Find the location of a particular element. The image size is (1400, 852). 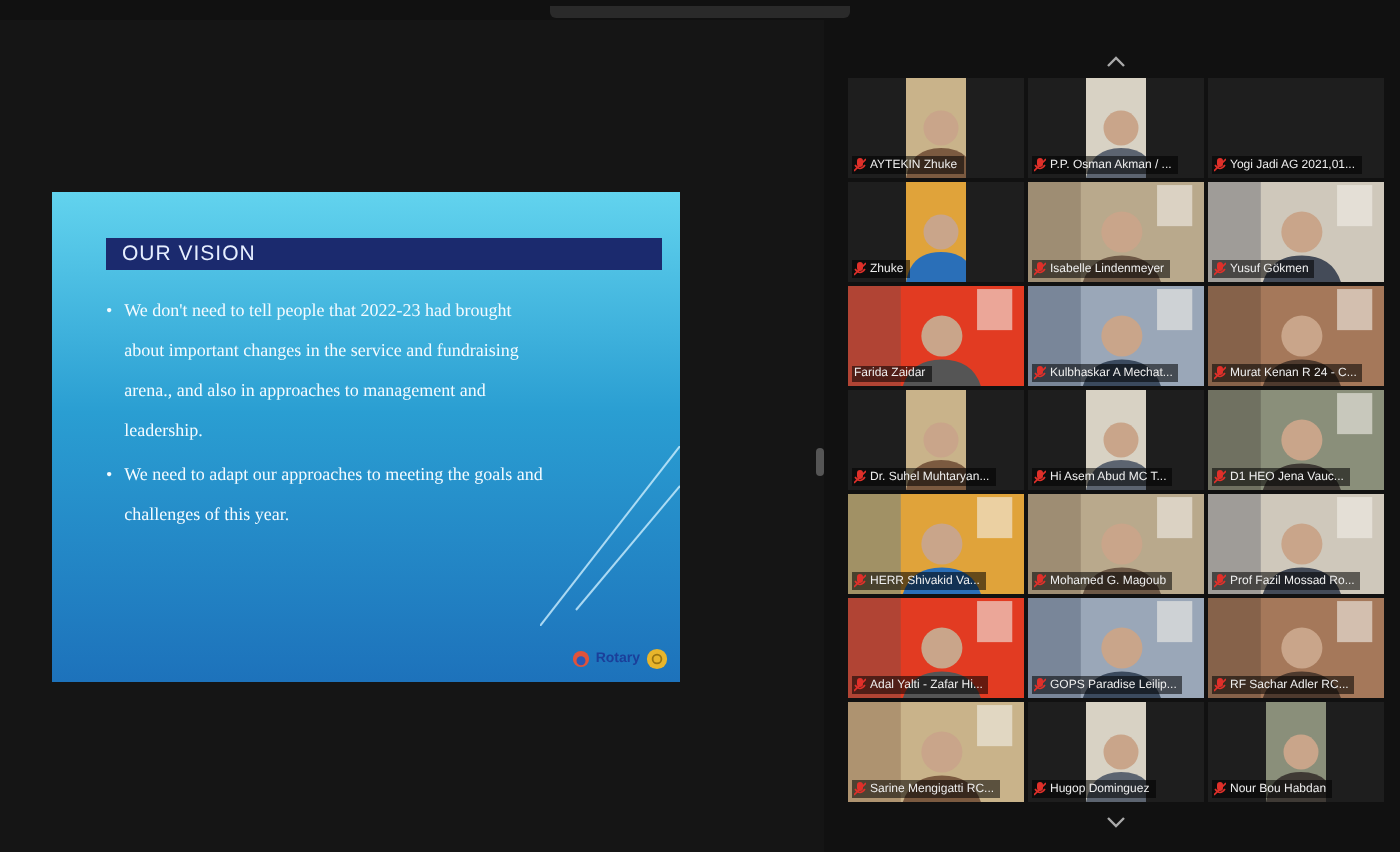

slide-bullet: We don't need to tell people that 2022-23 had brought about important changes in the service and fundraising arena., and also in approaches to management and leadership. is located at coordinates (322, 370).